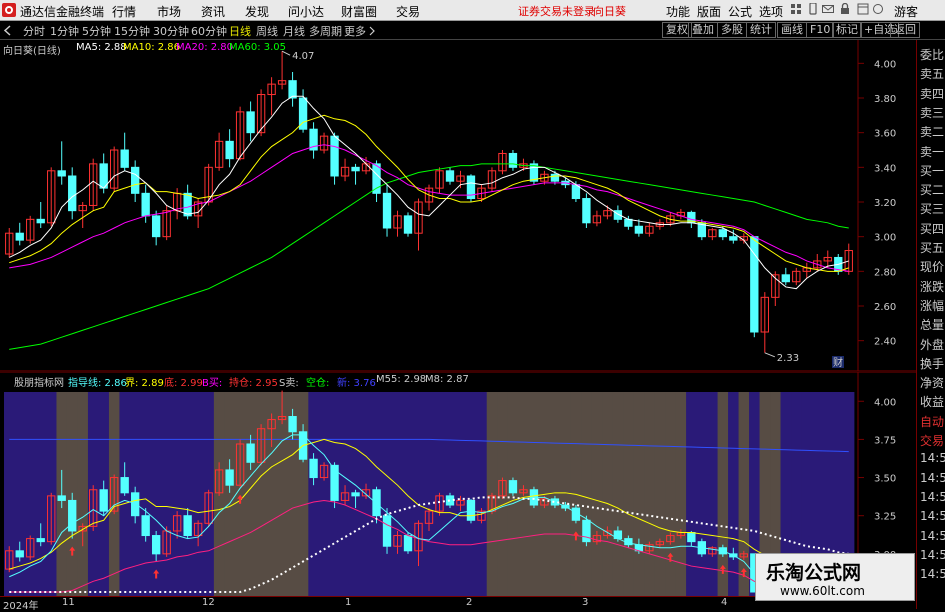 This screenshot has width=945, height=612. I want to click on tool-banmian: 版面, so click(709, 11).